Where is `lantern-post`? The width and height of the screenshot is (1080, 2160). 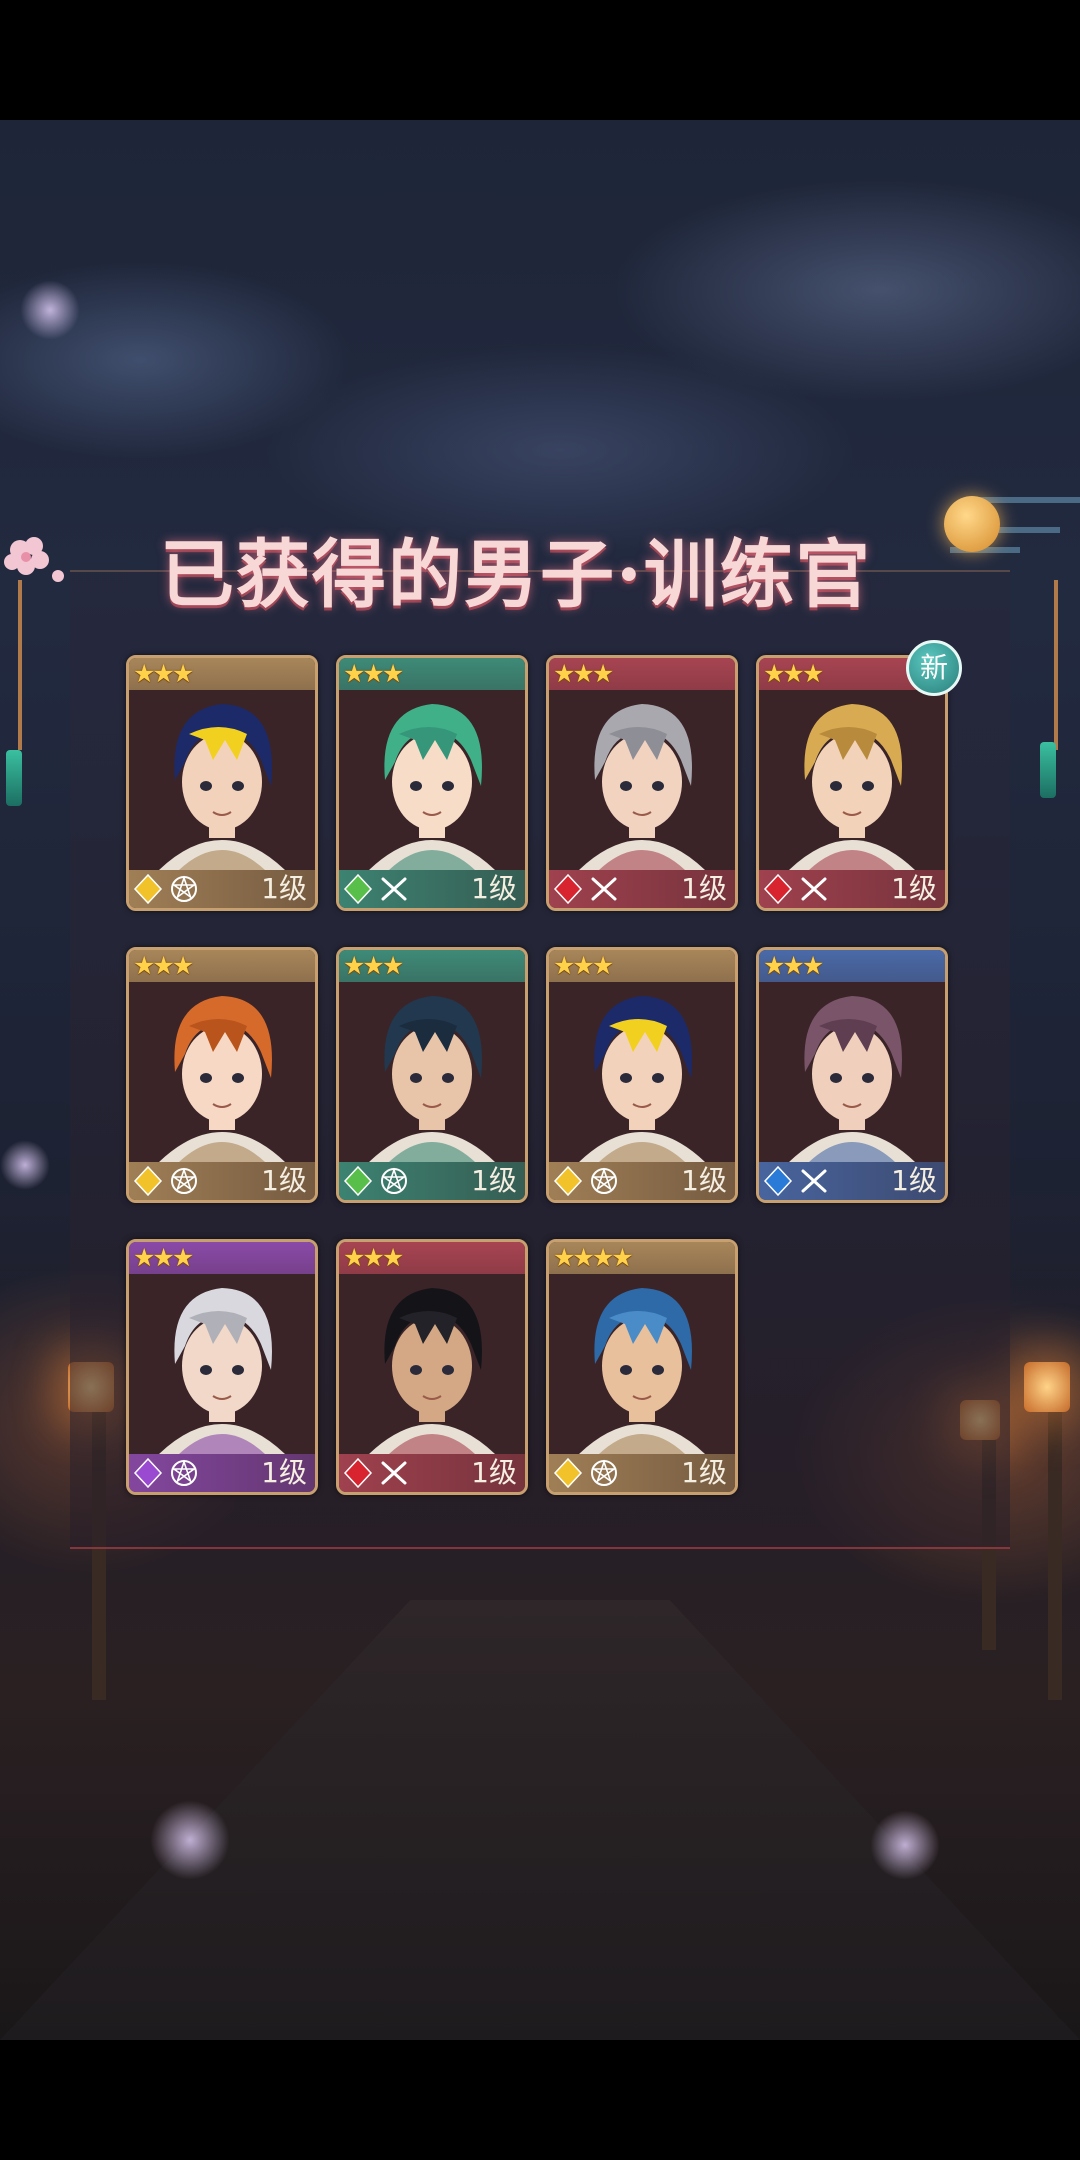
lantern-post is located at coordinates (1055, 1555).